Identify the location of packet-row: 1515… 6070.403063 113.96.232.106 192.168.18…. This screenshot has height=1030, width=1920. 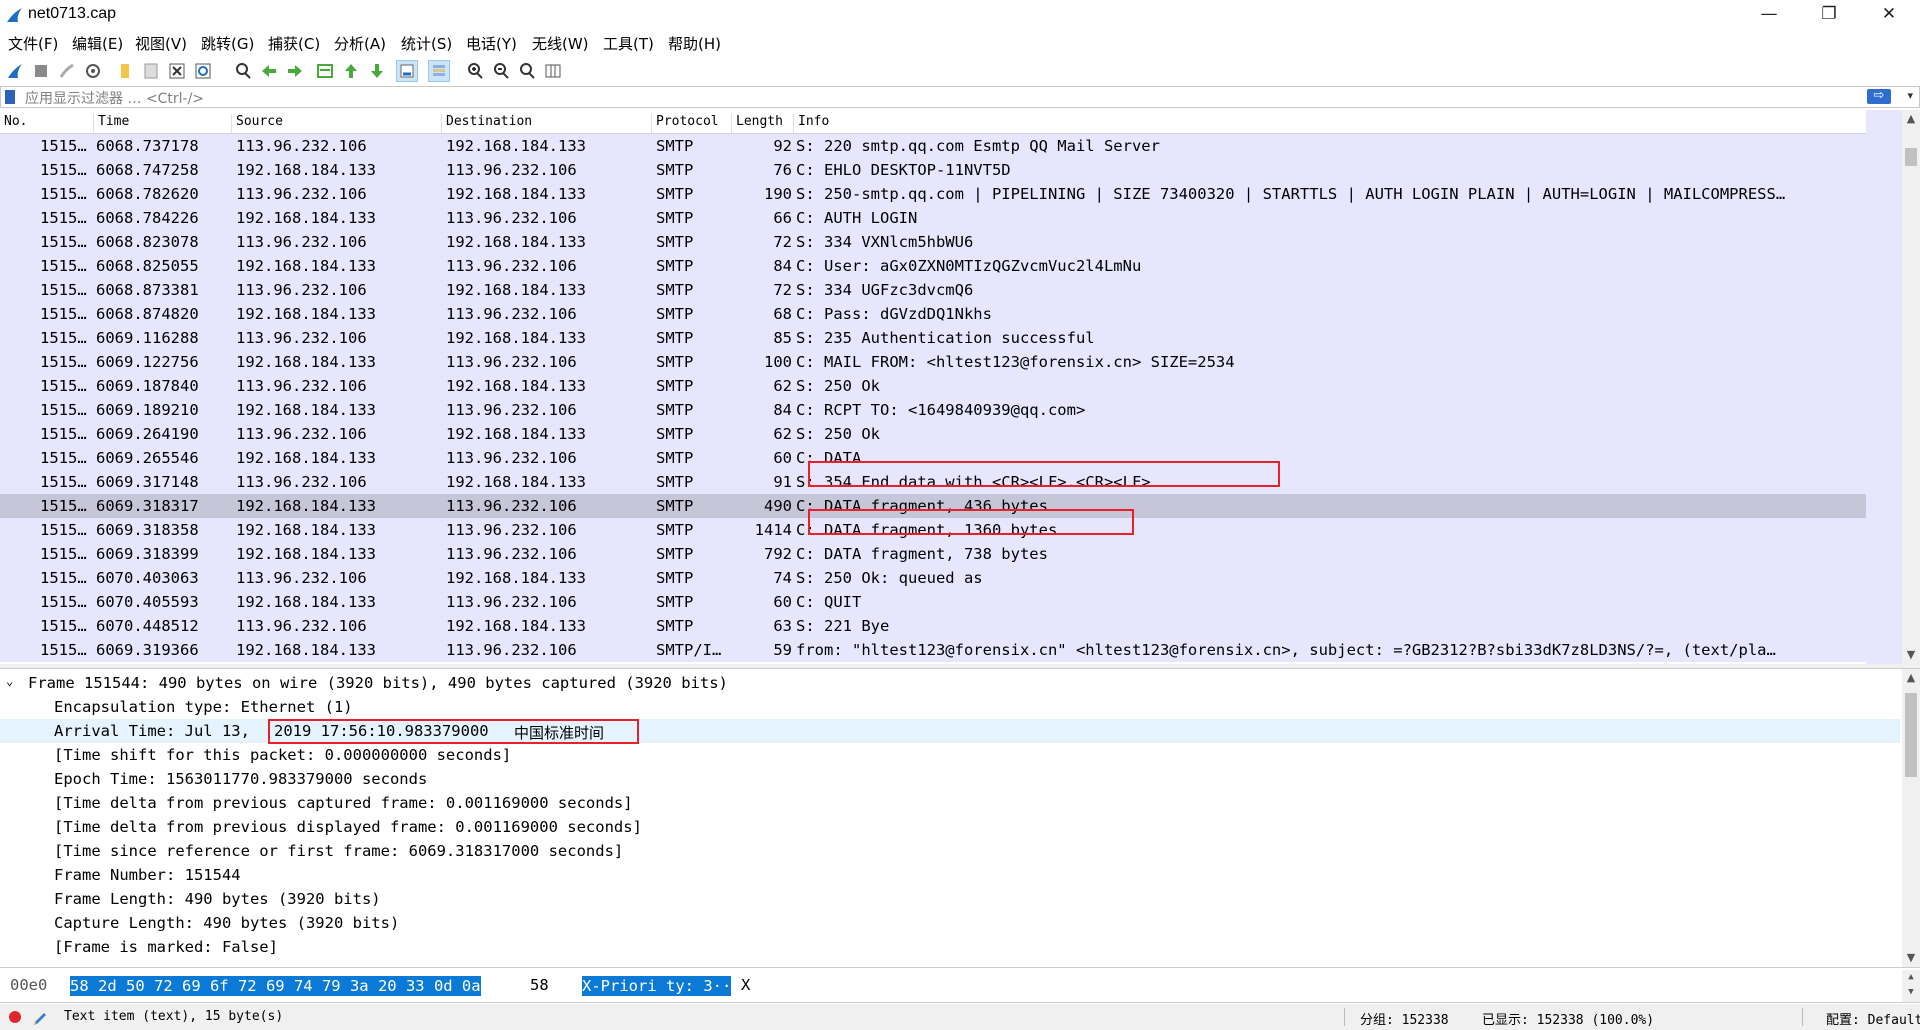
(933, 578).